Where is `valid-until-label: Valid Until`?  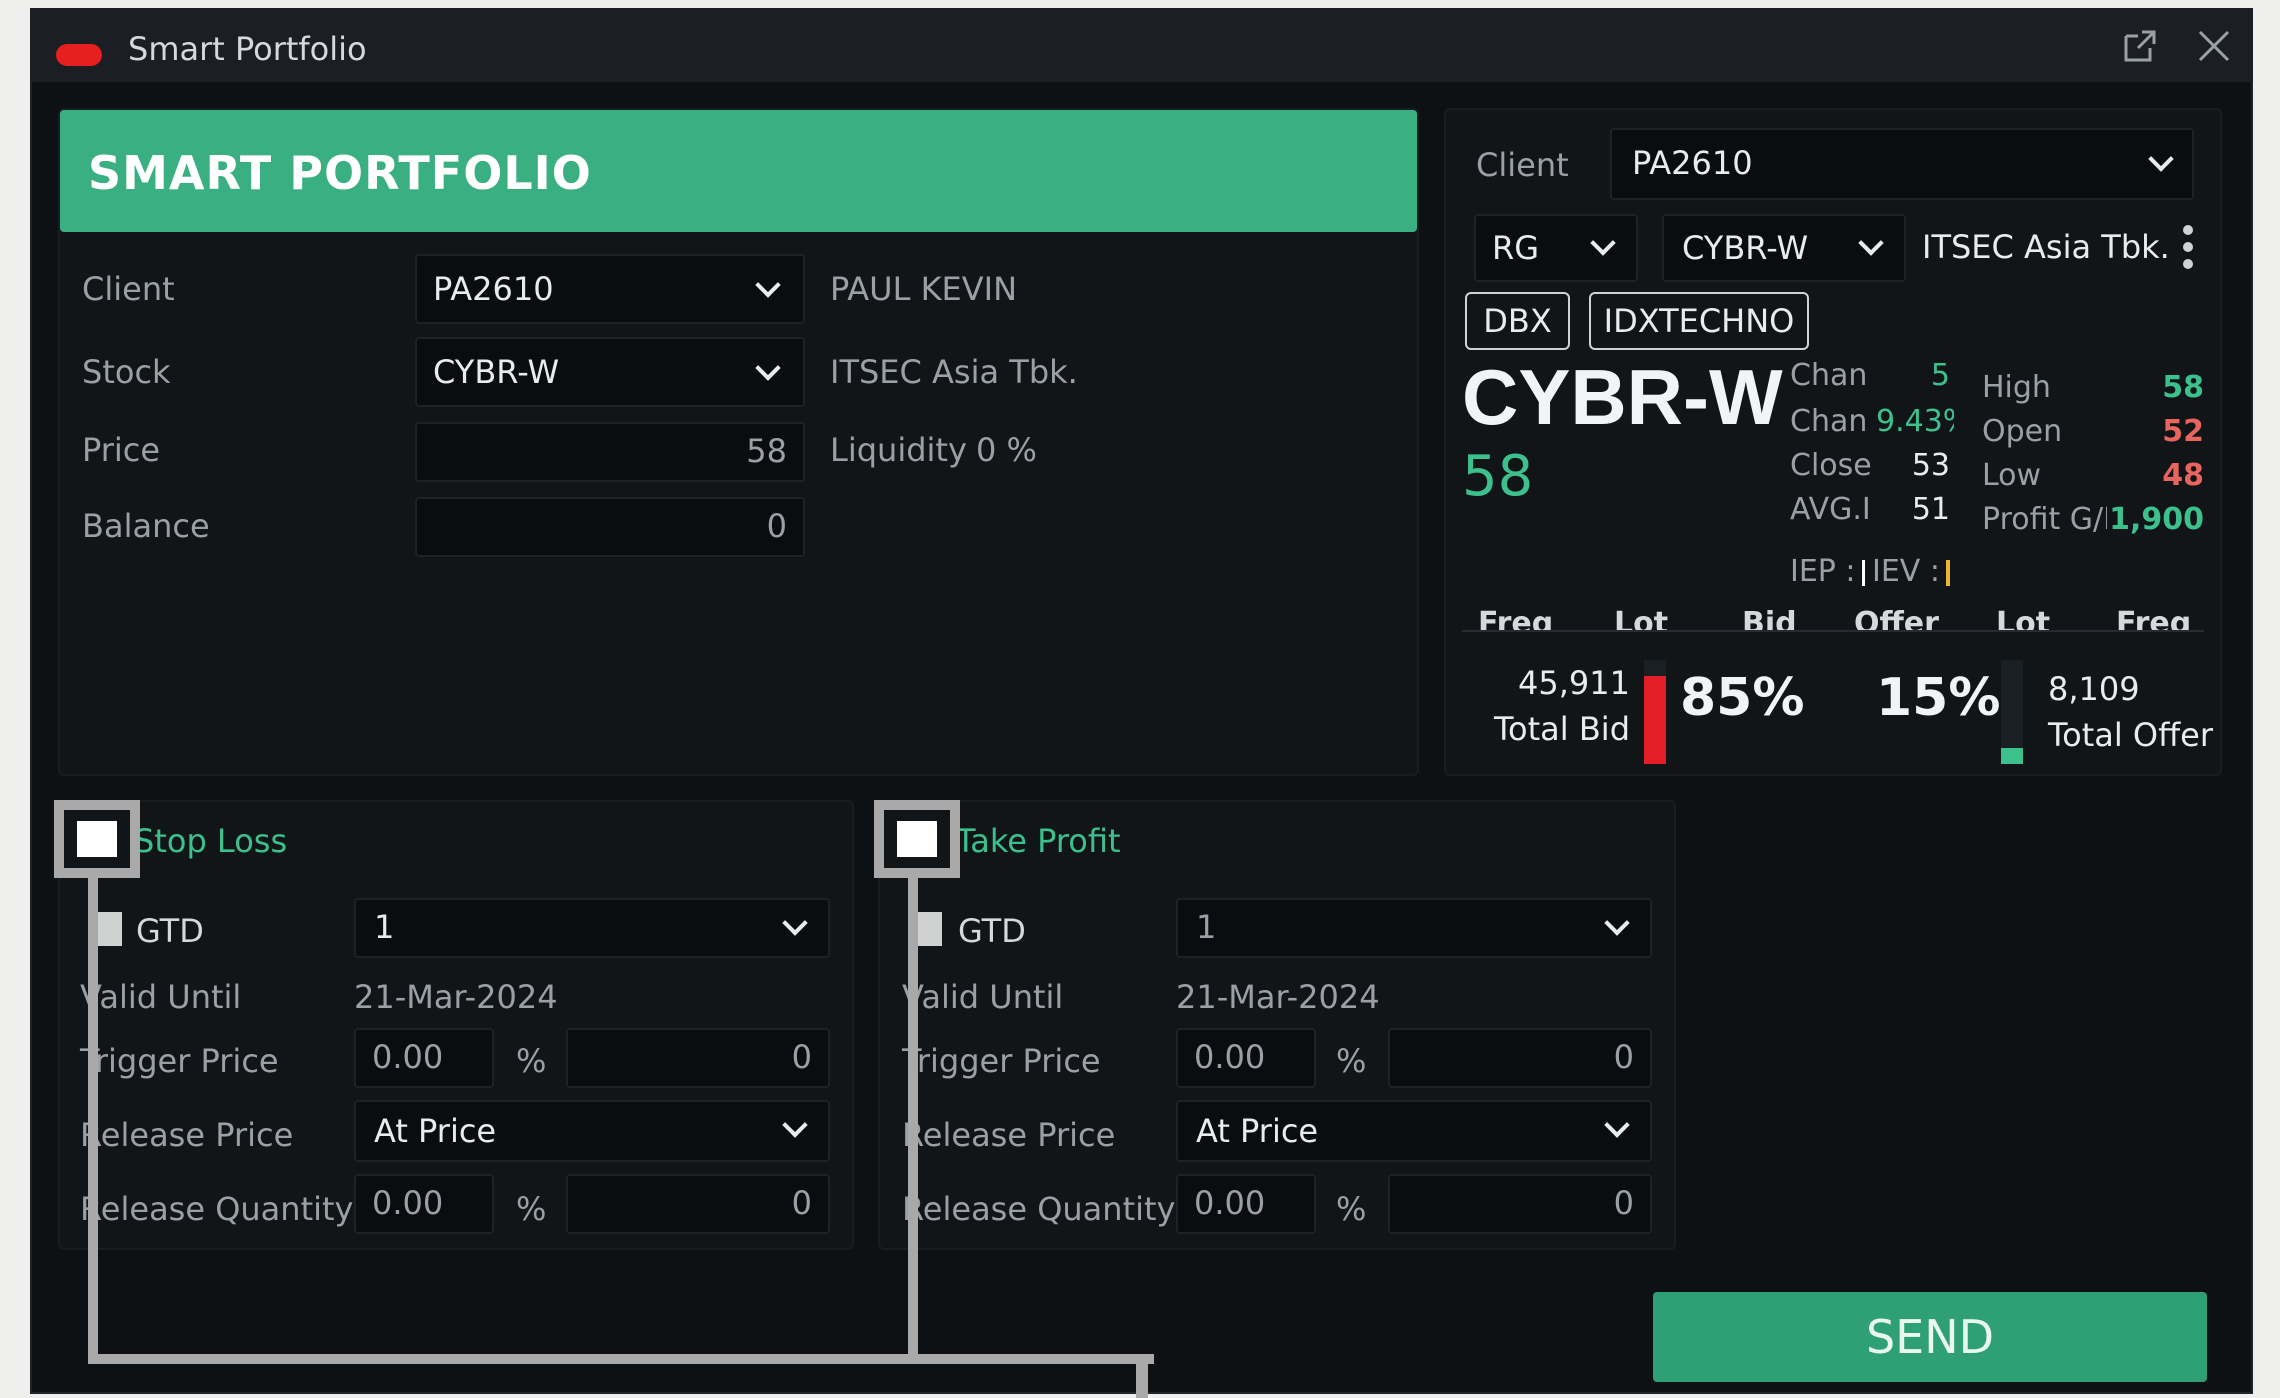
valid-until-label: Valid Until is located at coordinates (161, 997).